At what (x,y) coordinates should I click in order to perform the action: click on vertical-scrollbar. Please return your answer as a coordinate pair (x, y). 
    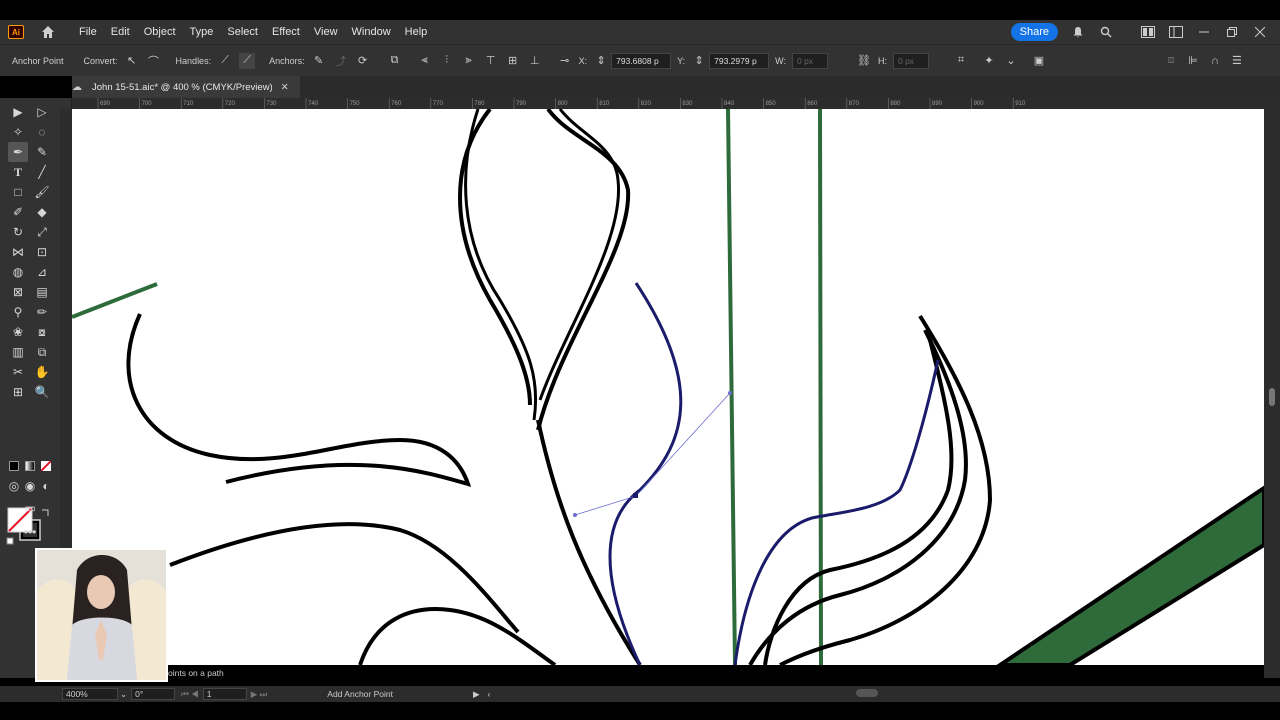
    Looking at the image, I should click on (1272, 388).